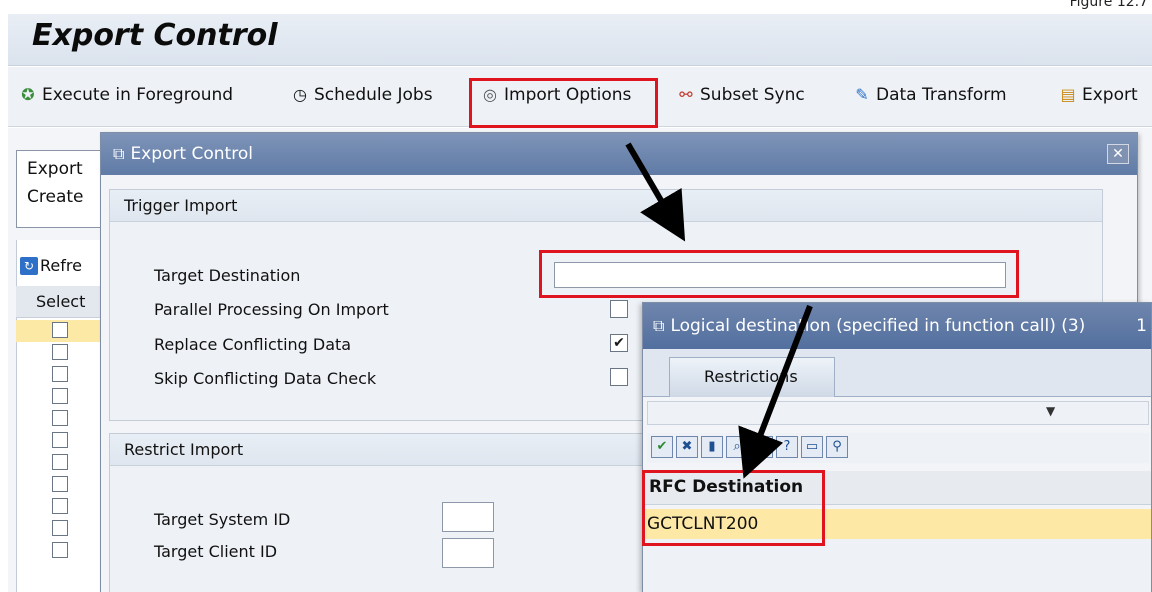  Describe the element at coordinates (655, 192) in the screenshot. I see `arrow-to-target-destination` at that location.